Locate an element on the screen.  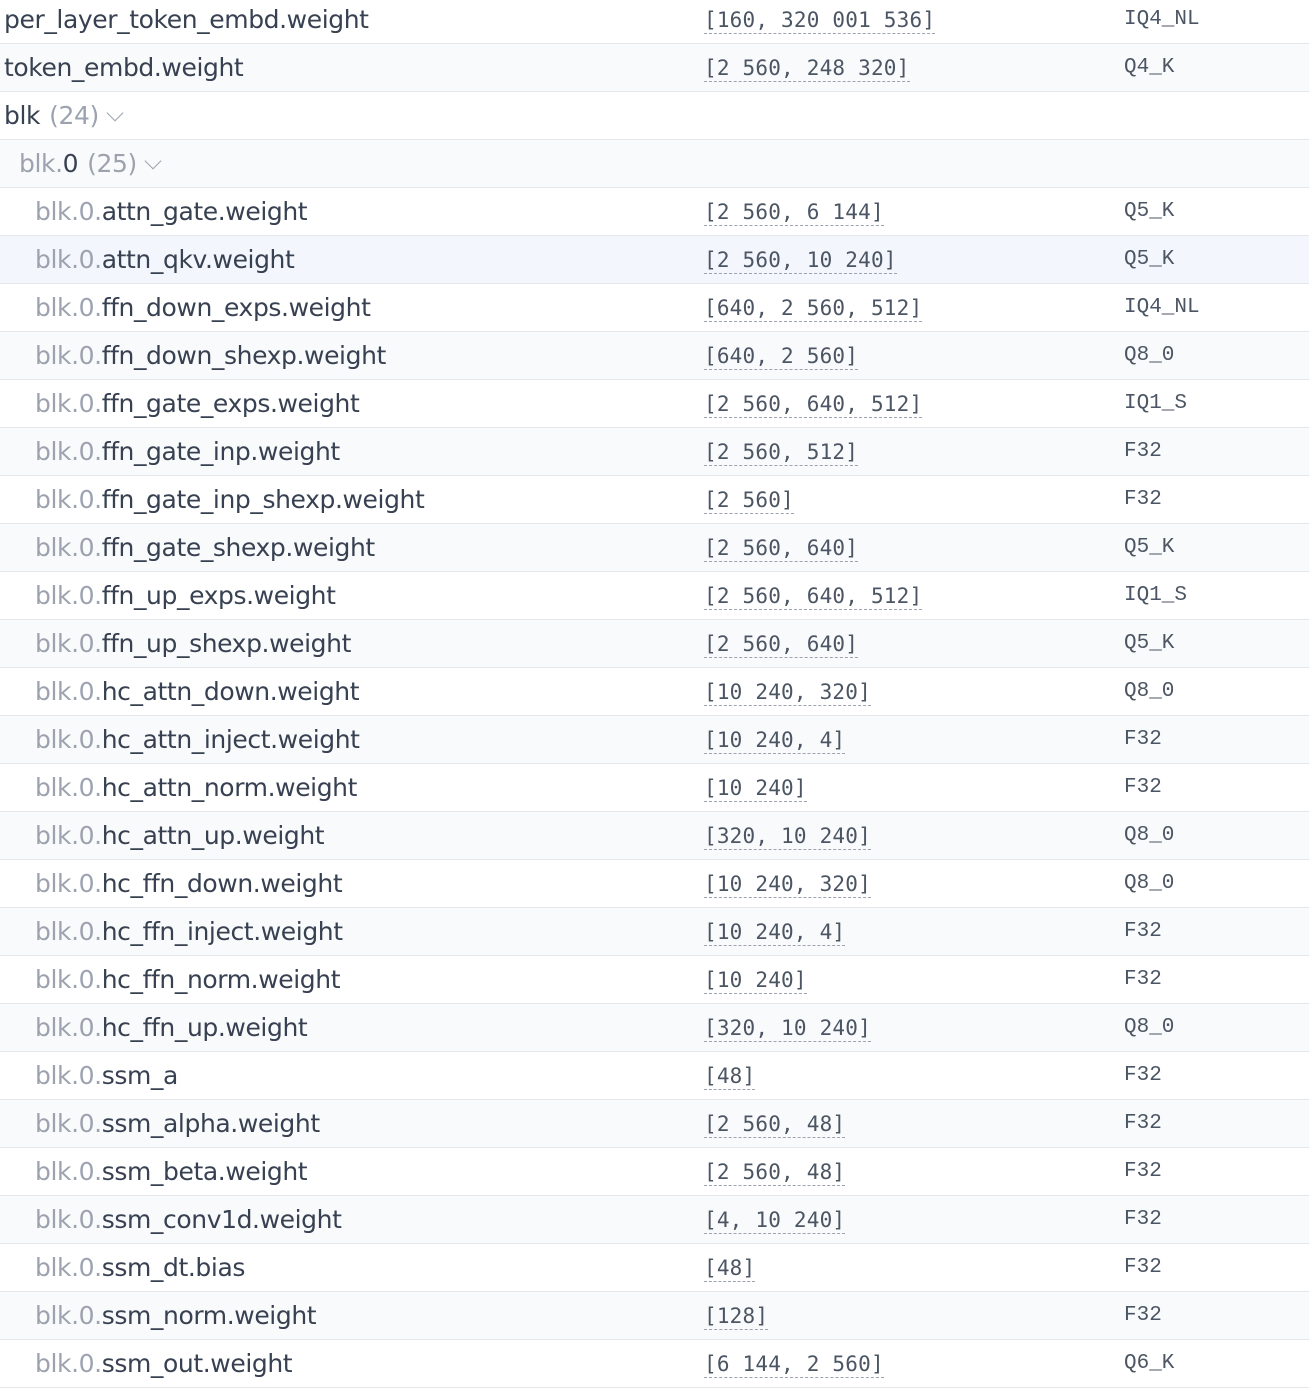
tensor-row: blk.0.hc_ffn_inject.weight [10 240, 4] F32 is located at coordinates (654, 932).